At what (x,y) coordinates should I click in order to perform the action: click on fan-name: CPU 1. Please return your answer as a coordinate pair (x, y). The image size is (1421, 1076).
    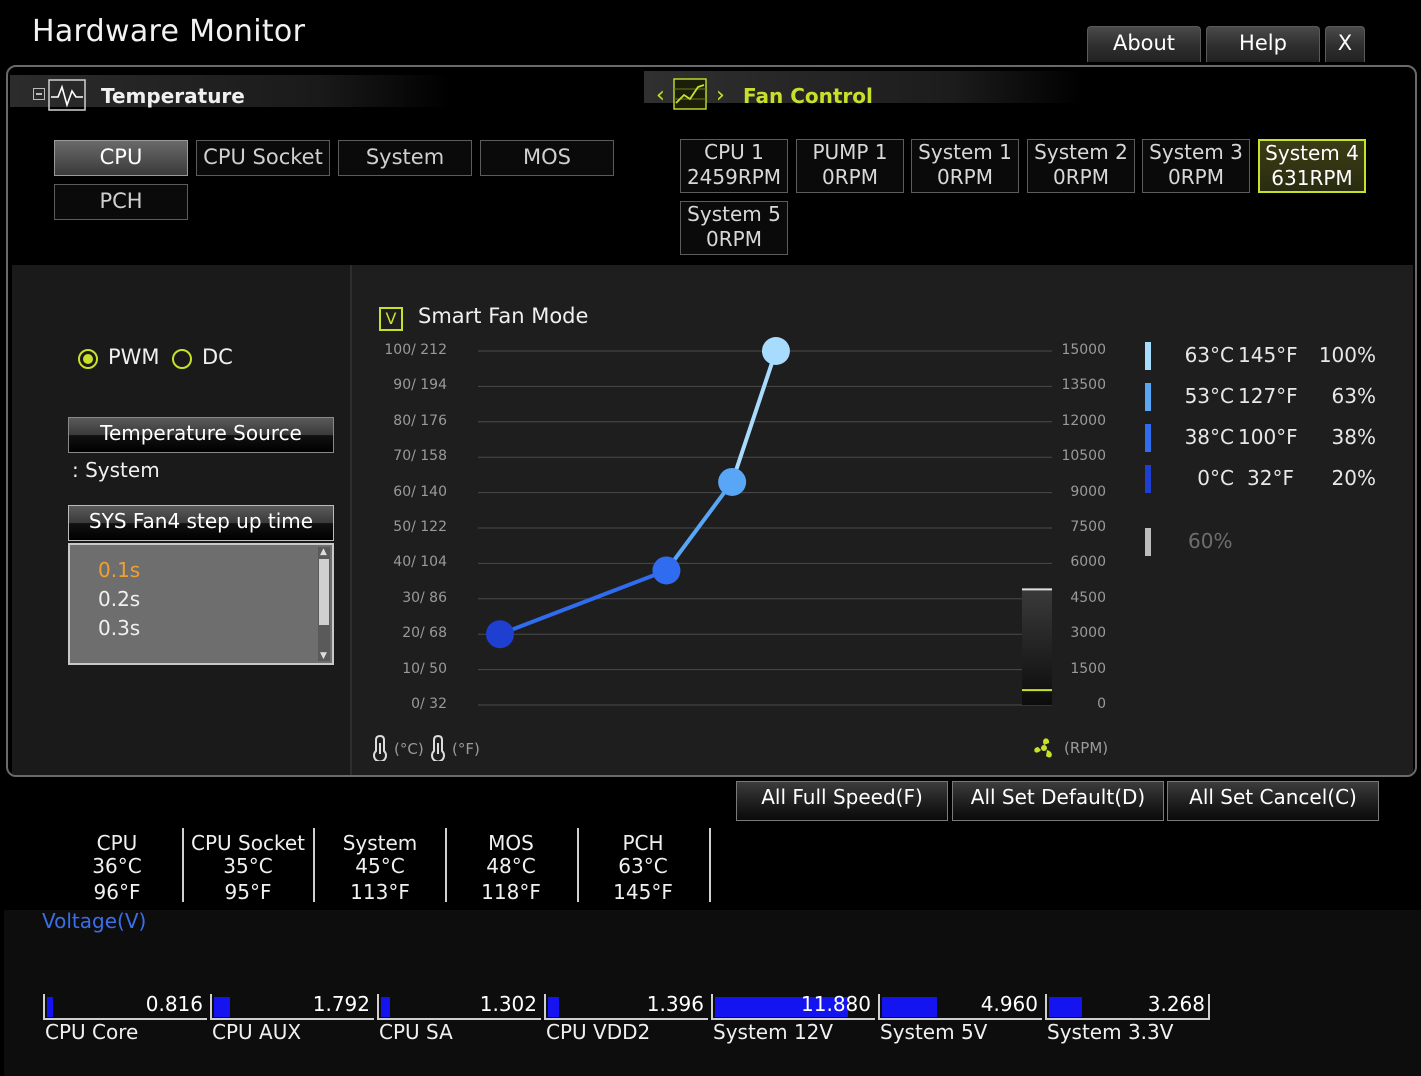
    Looking at the image, I should click on (734, 152).